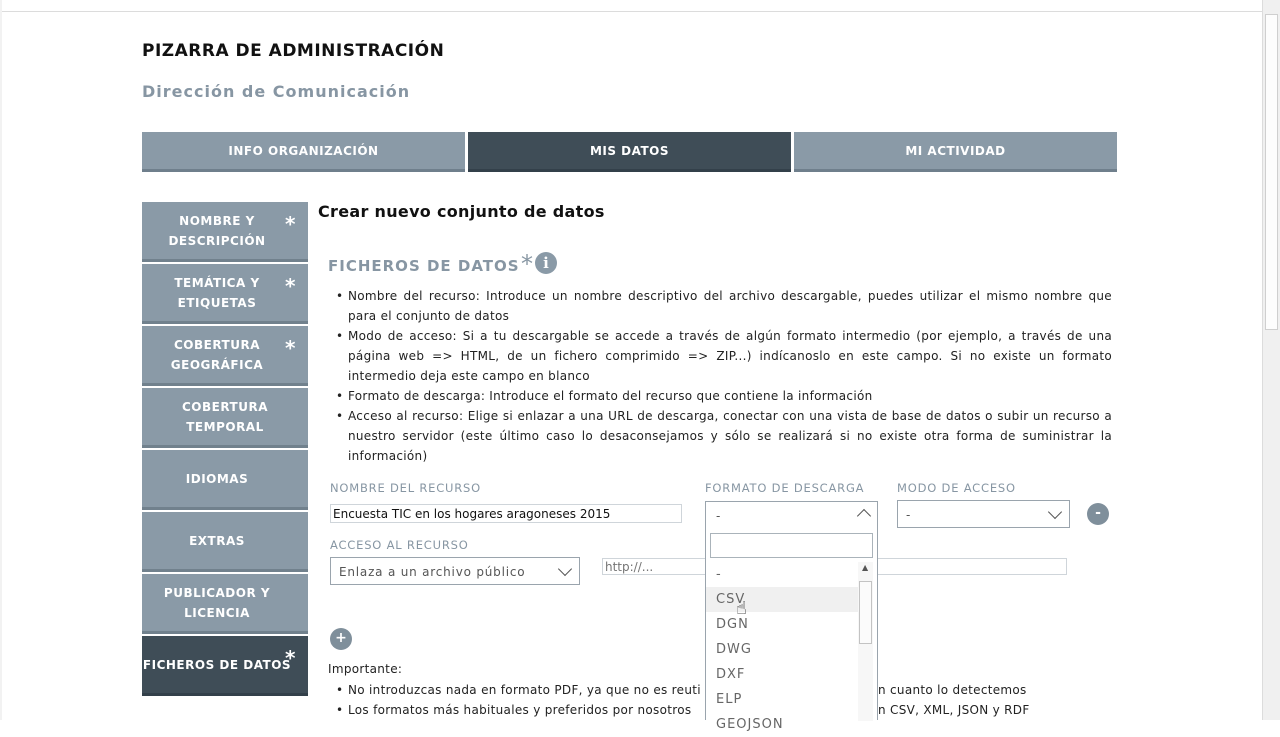 The width and height of the screenshot is (1280, 737). What do you see at coordinates (217, 478) in the screenshot?
I see `sidebar-item-label: IDIOMAS` at bounding box center [217, 478].